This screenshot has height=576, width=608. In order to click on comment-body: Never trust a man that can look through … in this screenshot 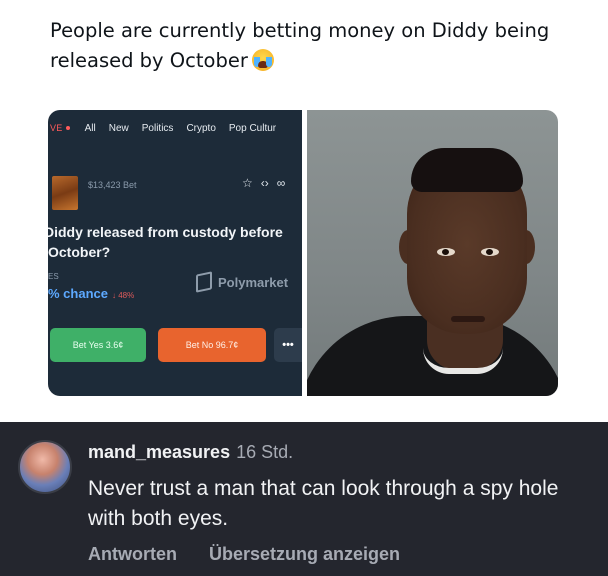, I will do `click(323, 503)`.